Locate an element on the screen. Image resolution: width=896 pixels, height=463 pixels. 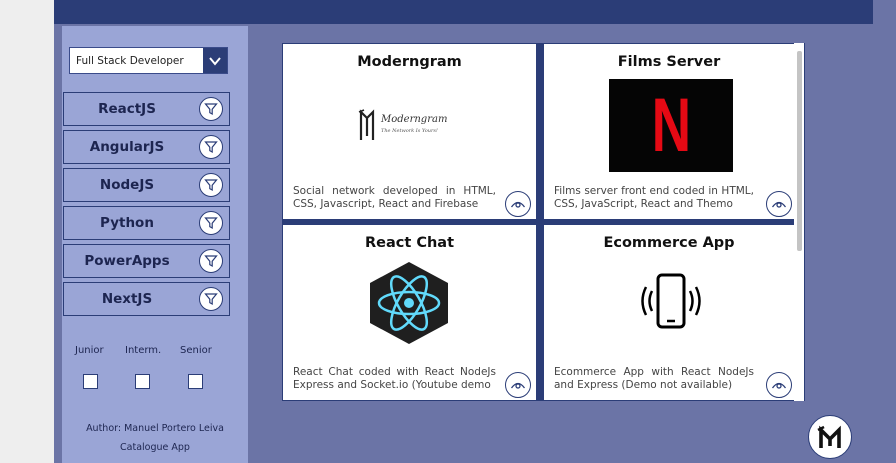
tech-label: NextJS is located at coordinates (127, 299).